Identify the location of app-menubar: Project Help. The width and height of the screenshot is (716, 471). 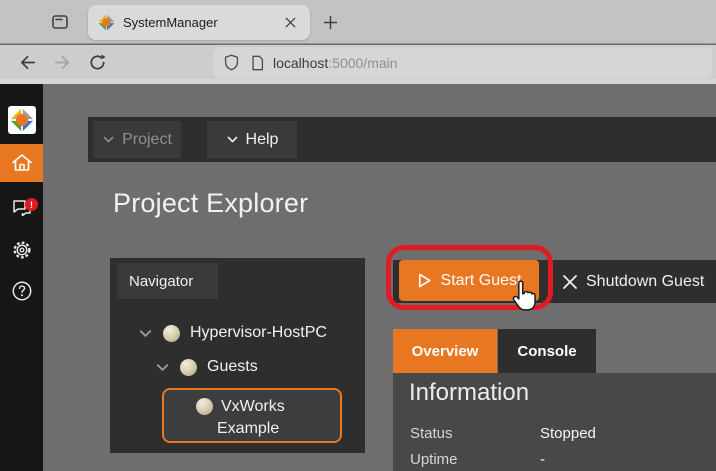
(402, 139).